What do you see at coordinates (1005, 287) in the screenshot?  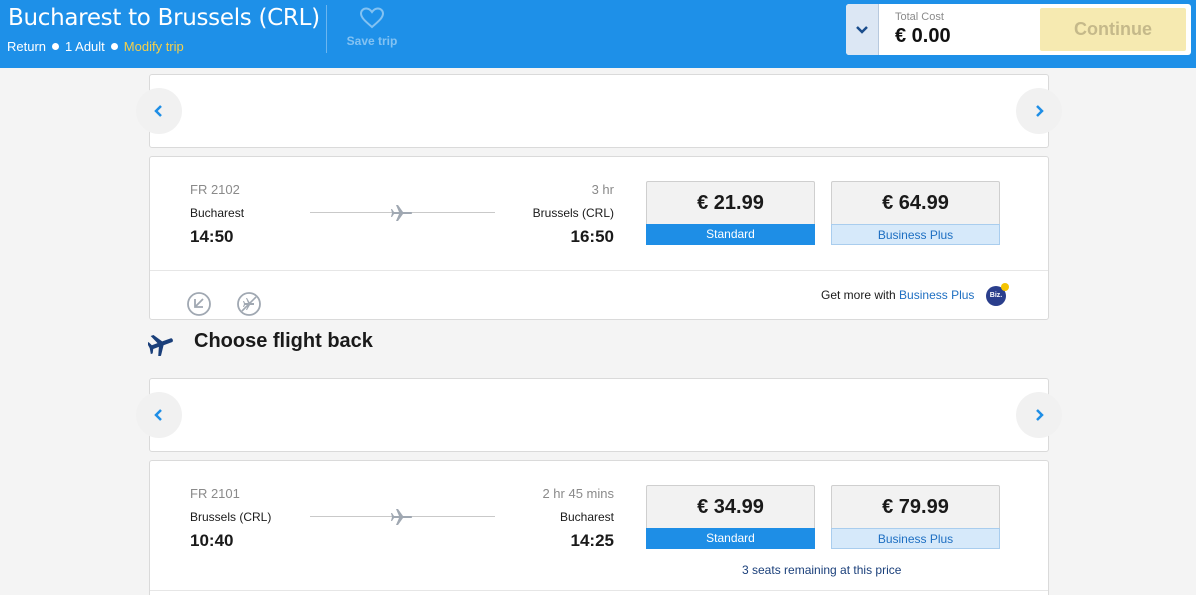 I see `badge-star` at bounding box center [1005, 287].